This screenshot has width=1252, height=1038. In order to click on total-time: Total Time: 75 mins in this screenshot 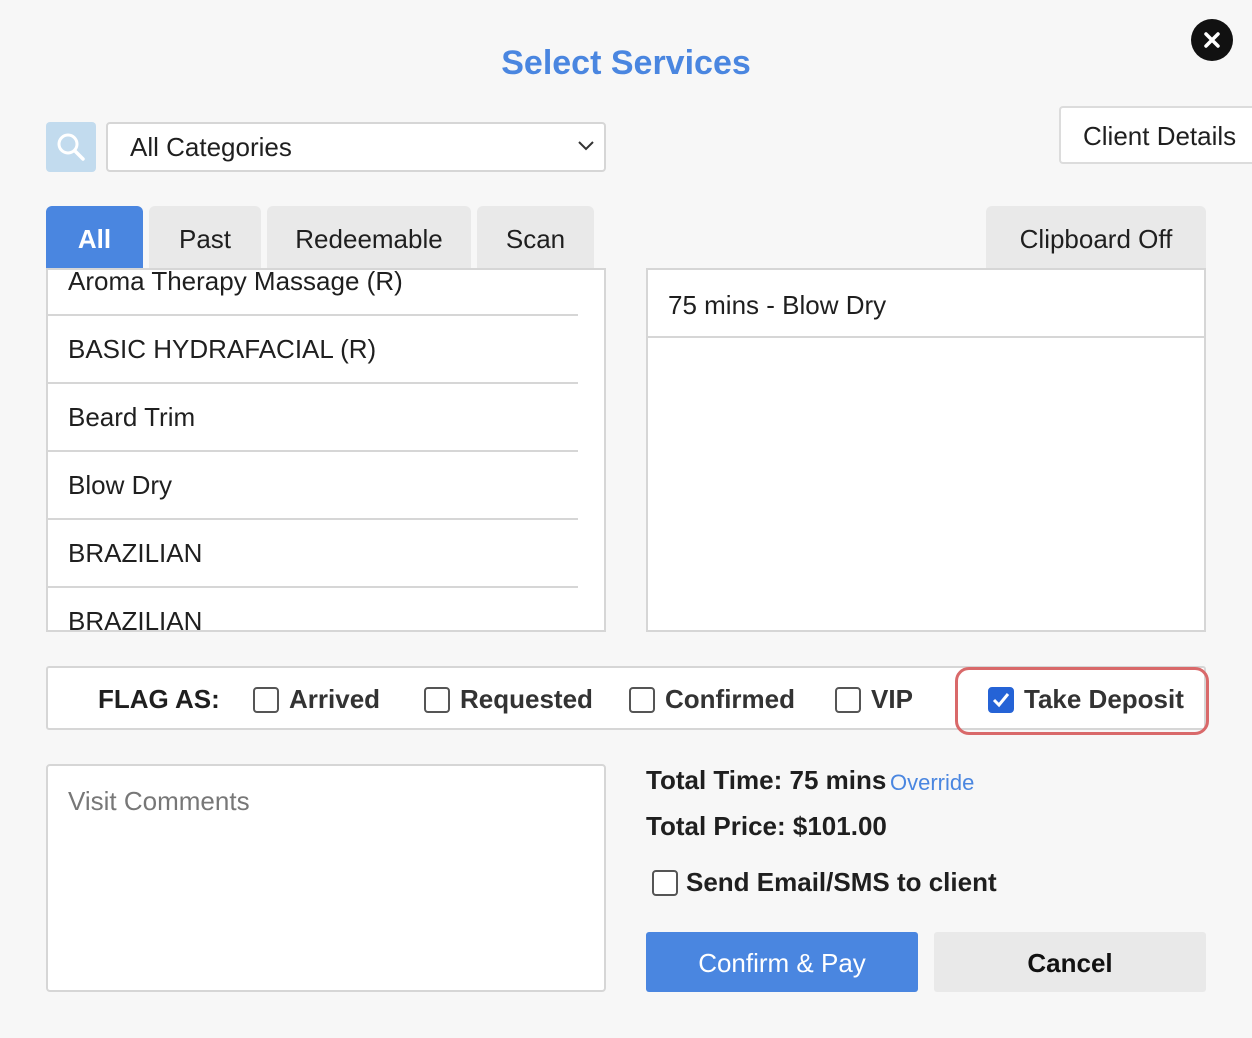, I will do `click(766, 780)`.